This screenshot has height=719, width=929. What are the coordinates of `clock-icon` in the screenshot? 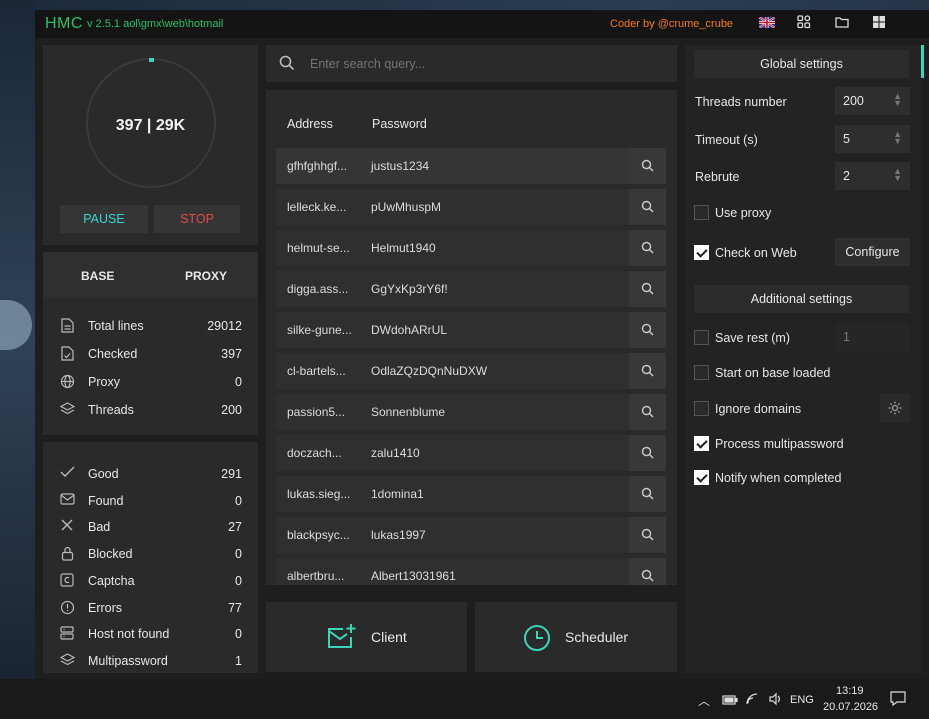 It's located at (537, 639).